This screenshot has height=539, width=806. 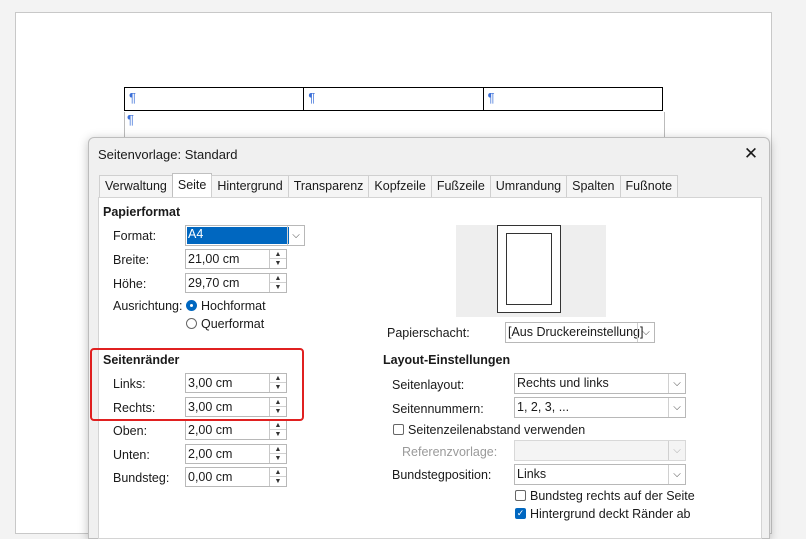 I want to click on gutter-position-label: Bundstegposition:, so click(x=442, y=475).